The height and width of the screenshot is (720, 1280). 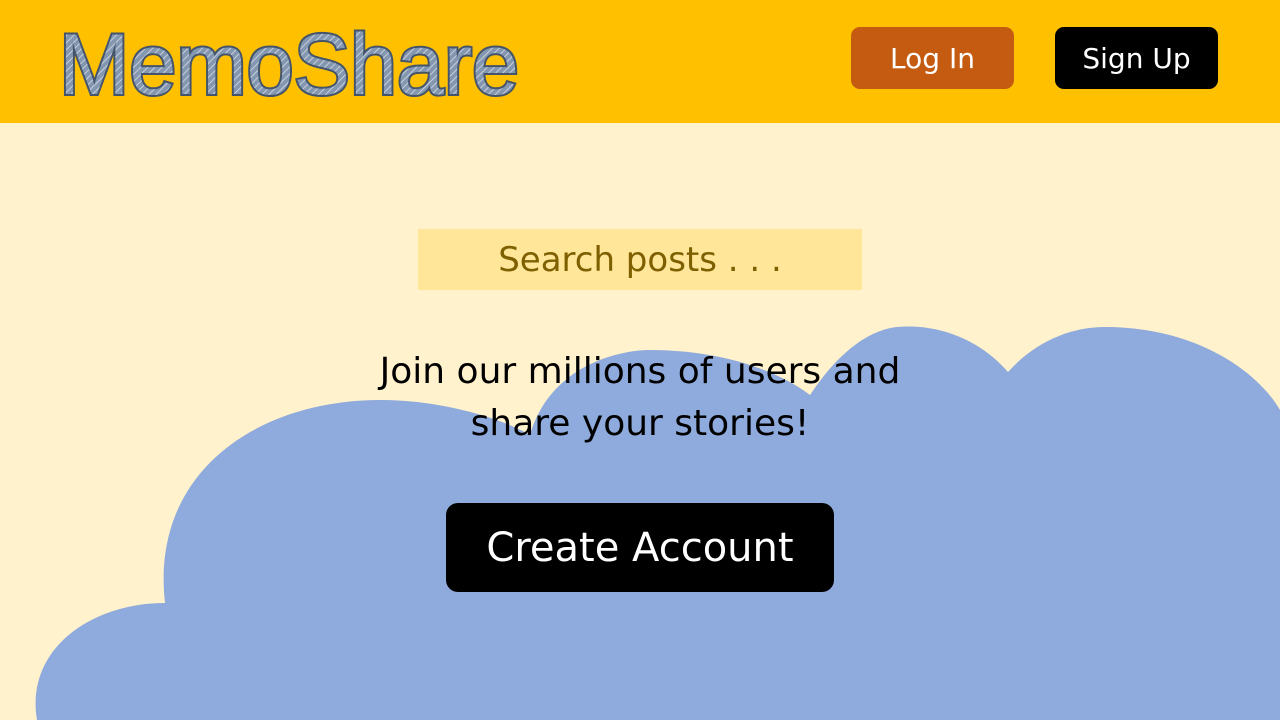 I want to click on sign-up-label: Sign Up, so click(x=1136, y=58).